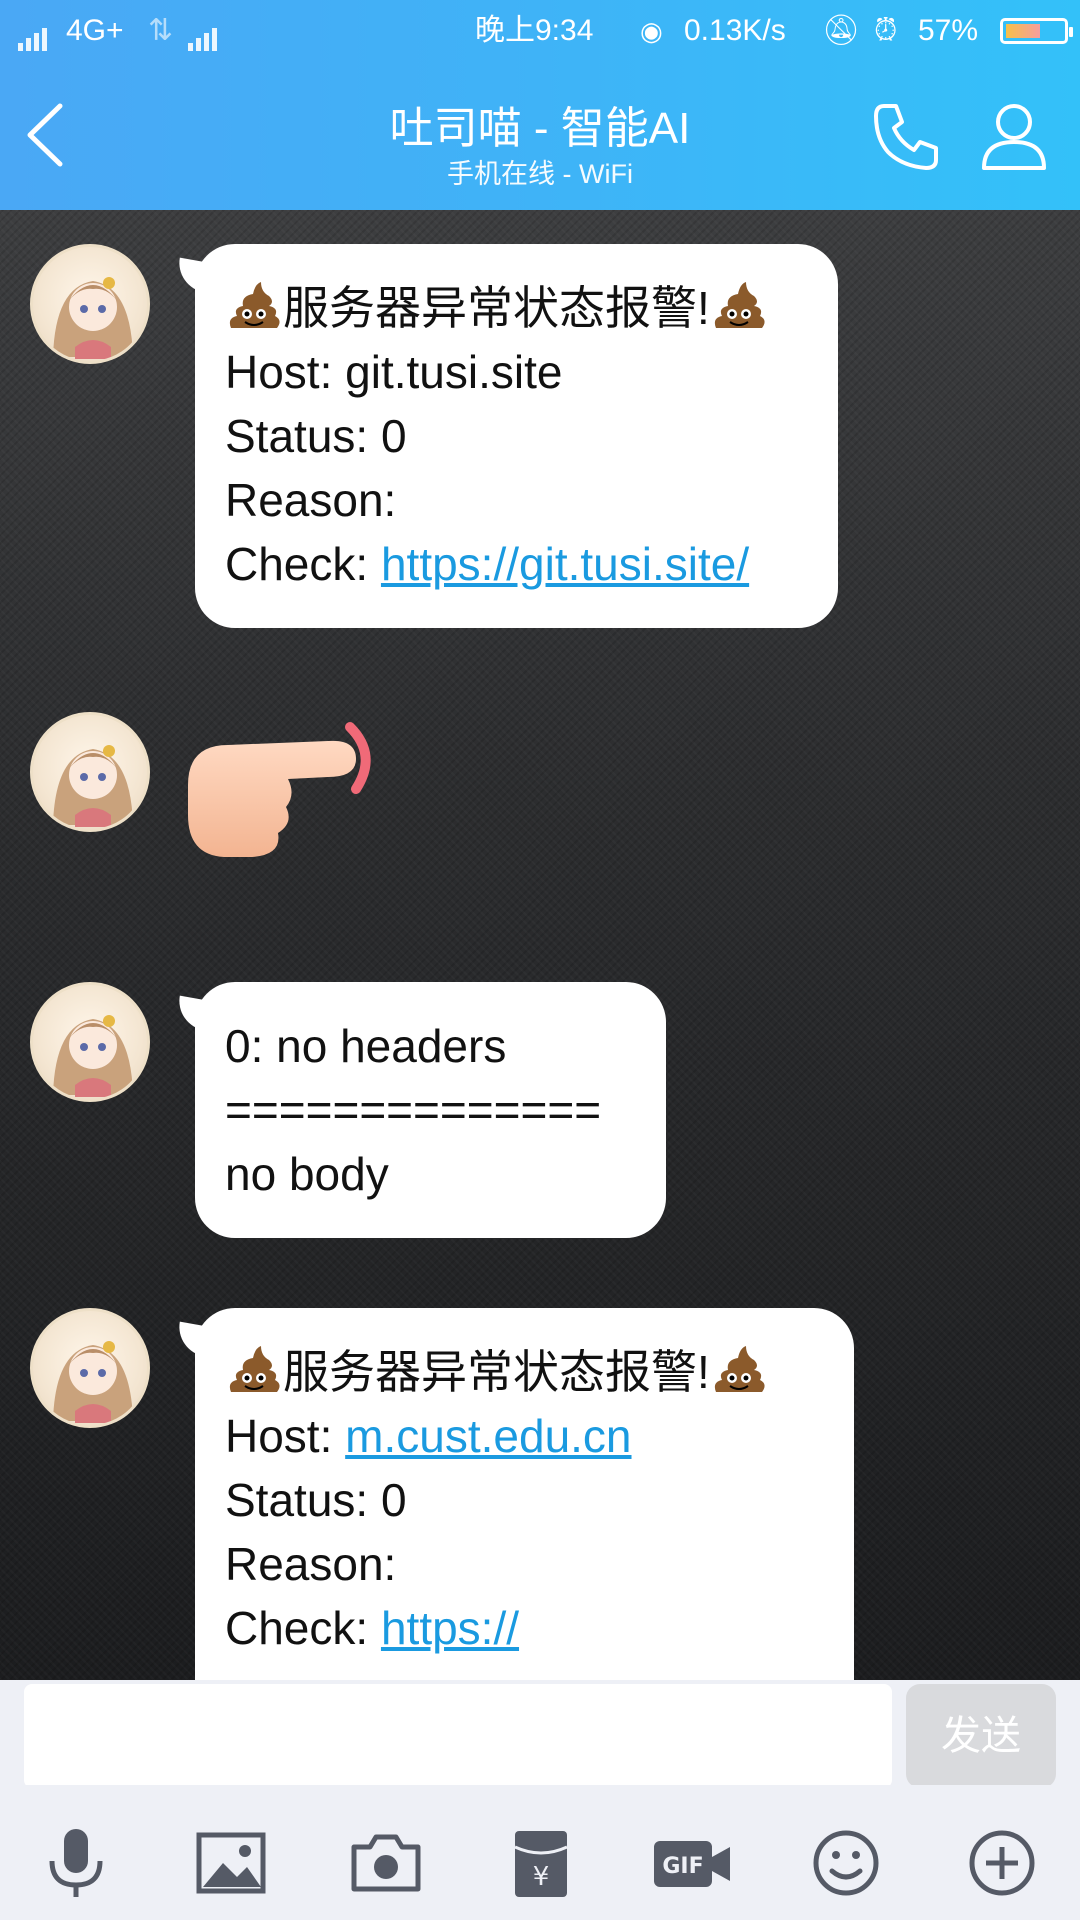  What do you see at coordinates (1014, 136) in the screenshot?
I see `profile-icon` at bounding box center [1014, 136].